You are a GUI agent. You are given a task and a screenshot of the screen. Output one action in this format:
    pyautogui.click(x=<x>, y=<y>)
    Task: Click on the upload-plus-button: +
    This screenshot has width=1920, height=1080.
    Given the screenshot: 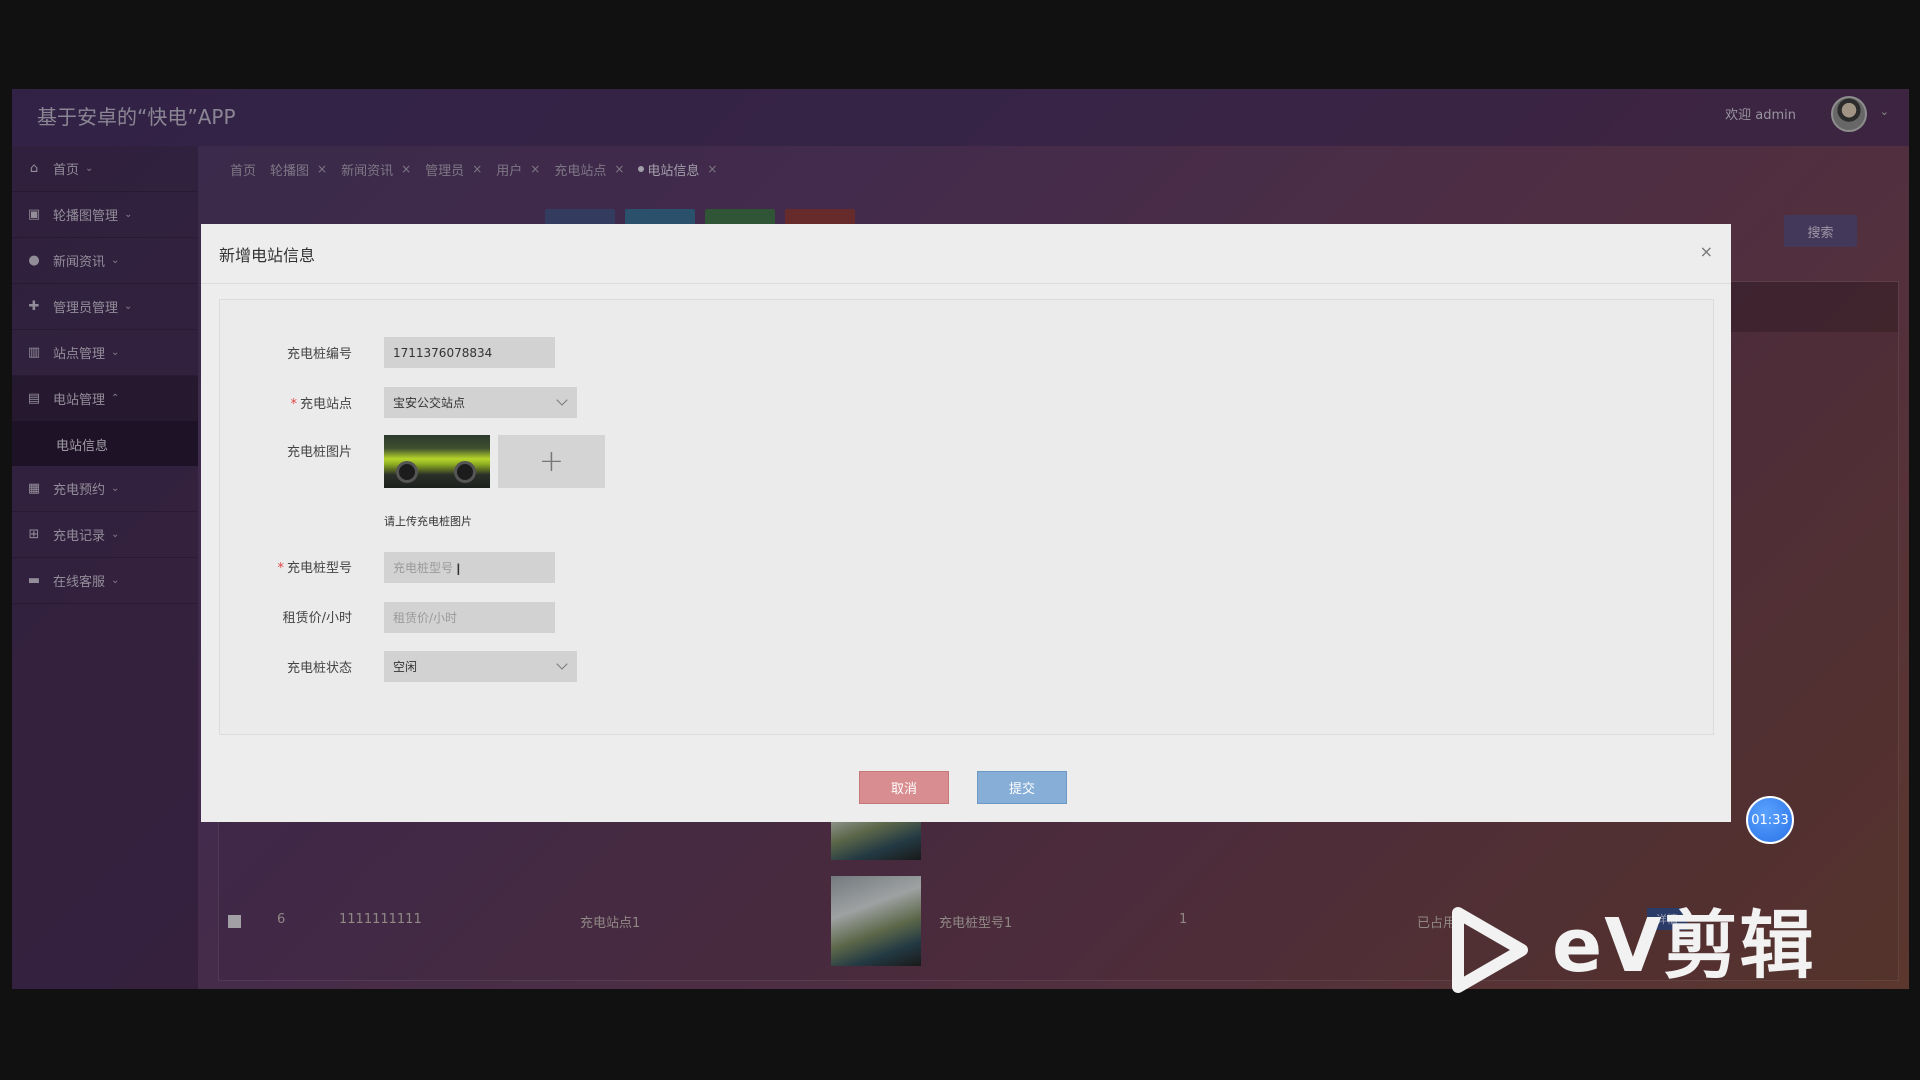 What is the action you would take?
    pyautogui.click(x=551, y=461)
    